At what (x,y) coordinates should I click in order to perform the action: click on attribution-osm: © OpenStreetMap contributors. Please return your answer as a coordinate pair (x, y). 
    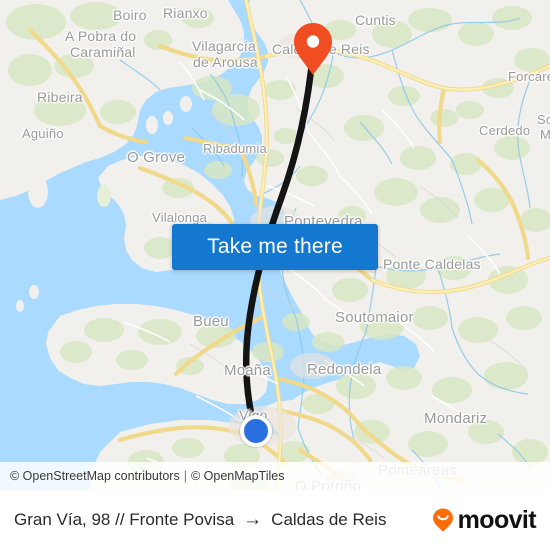
    Looking at the image, I should click on (95, 476).